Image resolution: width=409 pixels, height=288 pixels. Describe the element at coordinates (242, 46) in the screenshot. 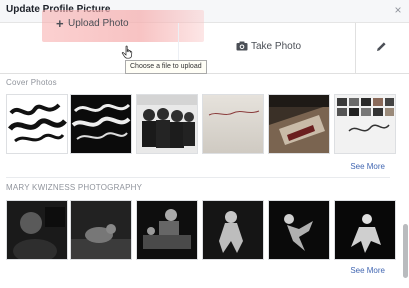

I see `camera-icon` at that location.